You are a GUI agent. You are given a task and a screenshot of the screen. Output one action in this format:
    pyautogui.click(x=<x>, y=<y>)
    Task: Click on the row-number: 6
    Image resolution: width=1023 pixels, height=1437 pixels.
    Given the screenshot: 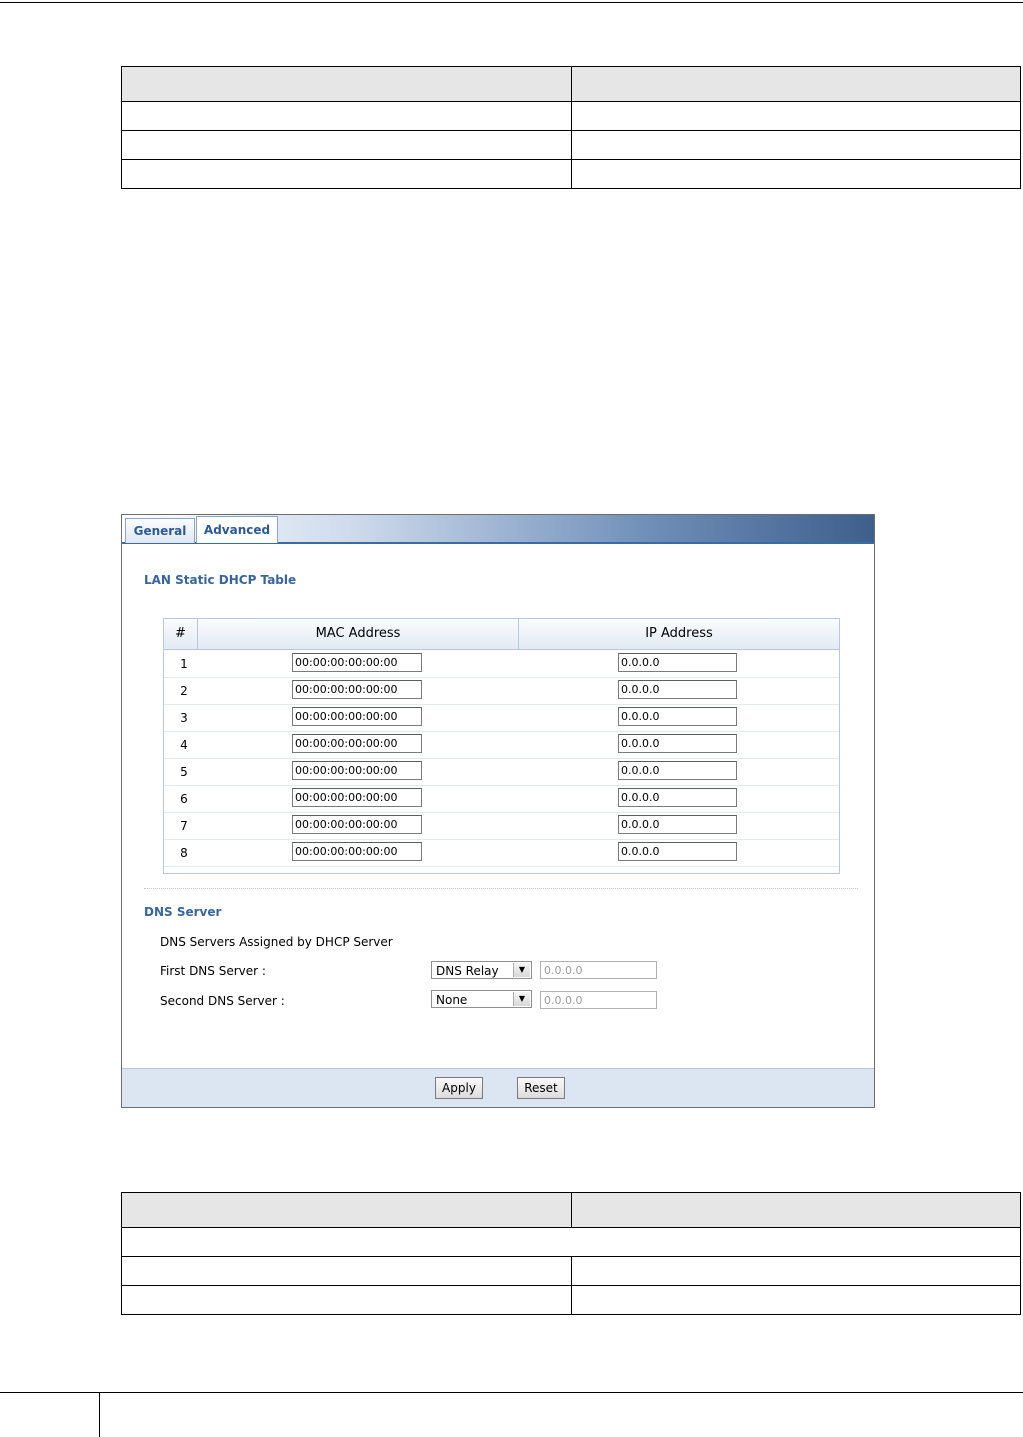 What is the action you would take?
    pyautogui.click(x=184, y=799)
    